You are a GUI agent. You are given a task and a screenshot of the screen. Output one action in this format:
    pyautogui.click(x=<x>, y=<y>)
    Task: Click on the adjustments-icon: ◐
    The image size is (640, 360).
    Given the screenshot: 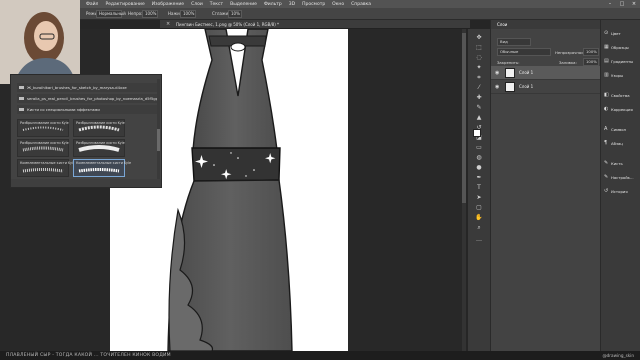 What is the action you would take?
    pyautogui.click(x=606, y=109)
    